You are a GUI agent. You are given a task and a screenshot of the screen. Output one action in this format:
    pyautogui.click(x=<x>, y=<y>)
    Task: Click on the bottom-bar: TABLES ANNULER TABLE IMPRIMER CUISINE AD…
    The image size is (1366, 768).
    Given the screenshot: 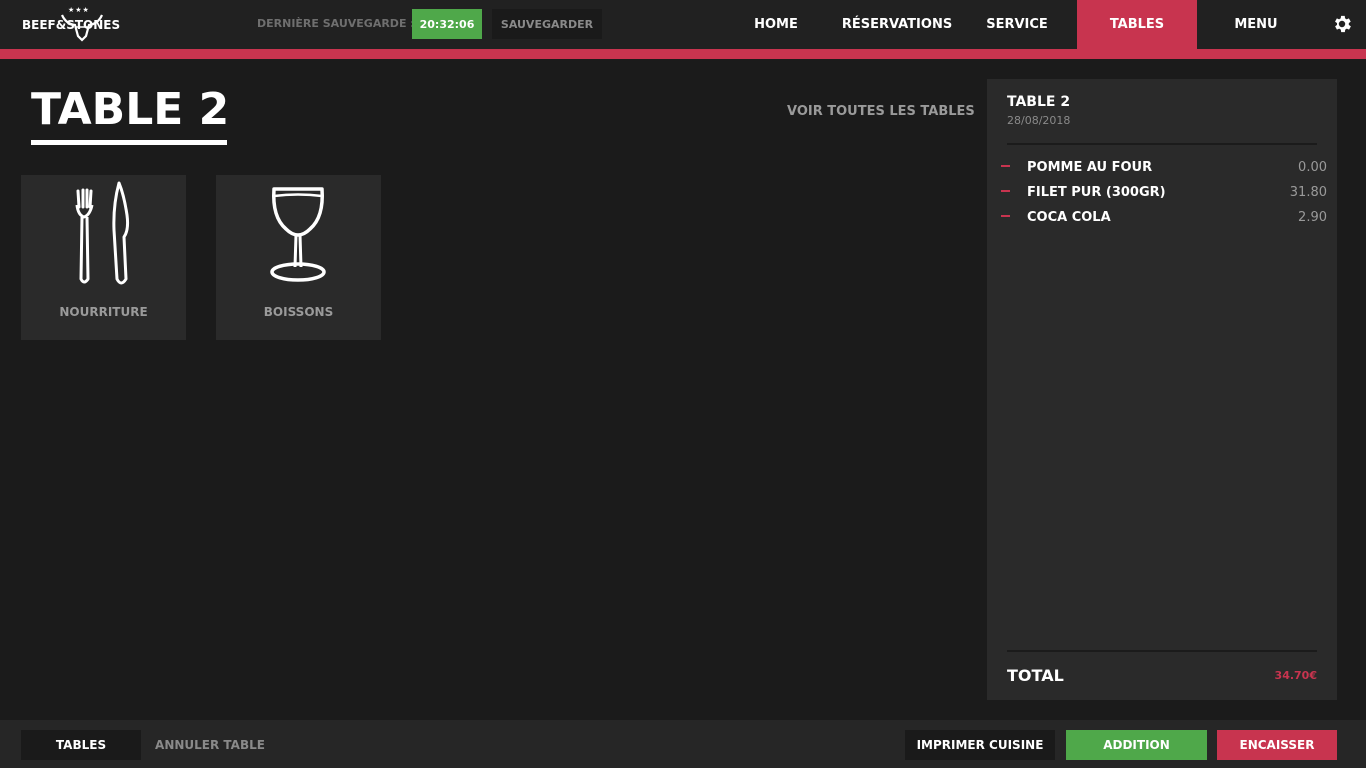 What is the action you would take?
    pyautogui.click(x=683, y=744)
    